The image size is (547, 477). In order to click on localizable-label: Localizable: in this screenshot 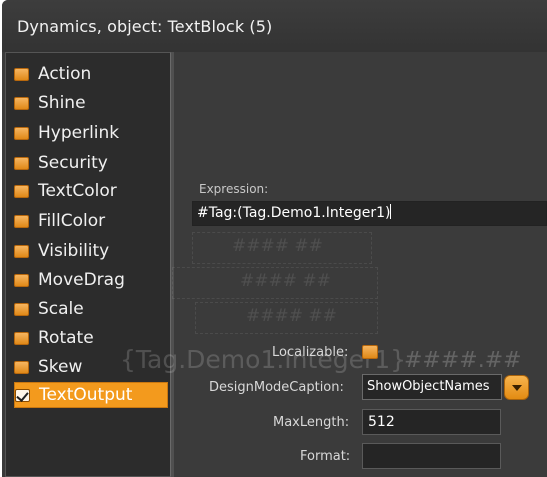, I will do `click(310, 352)`.